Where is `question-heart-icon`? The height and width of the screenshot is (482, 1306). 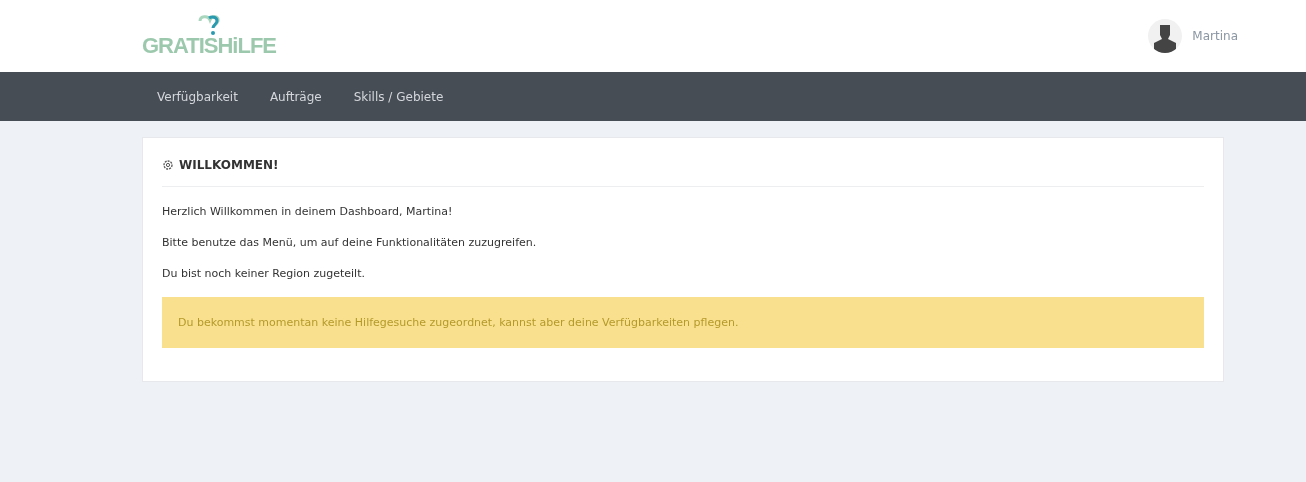
question-heart-icon is located at coordinates (209, 25).